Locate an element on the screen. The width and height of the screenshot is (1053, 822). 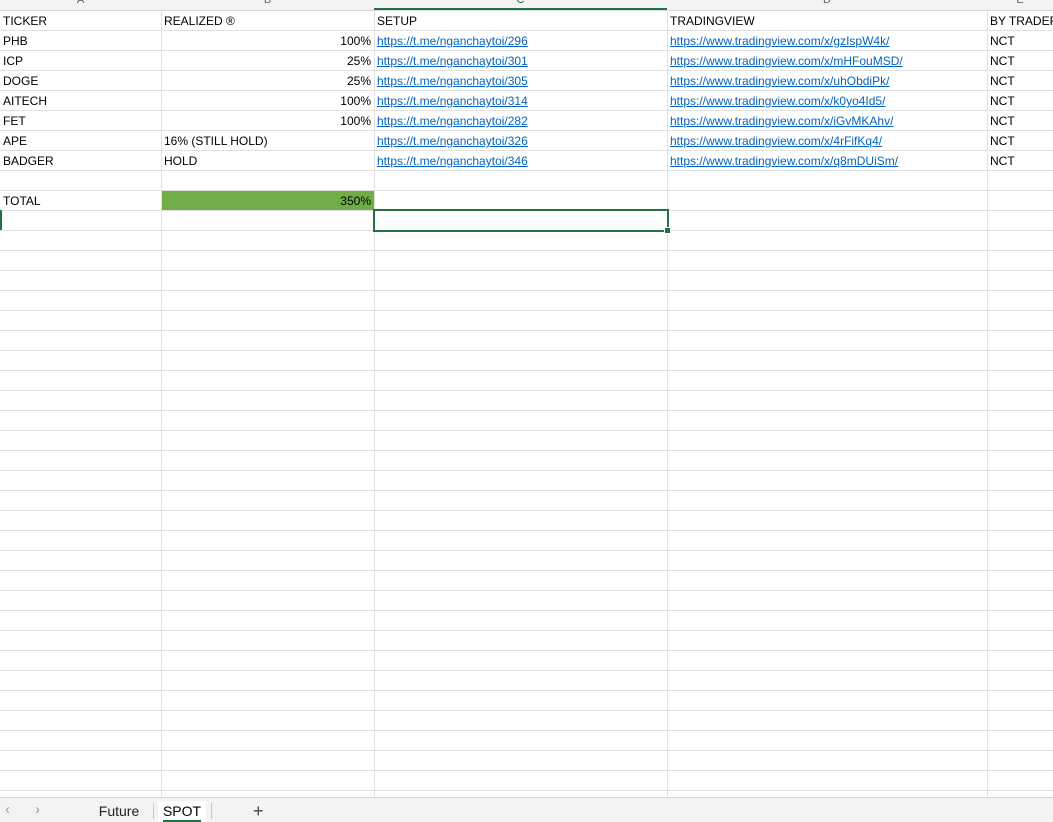
tradingview-link: https://www.tradingview.com/x/mHFouMSD/ is located at coordinates (827, 60).